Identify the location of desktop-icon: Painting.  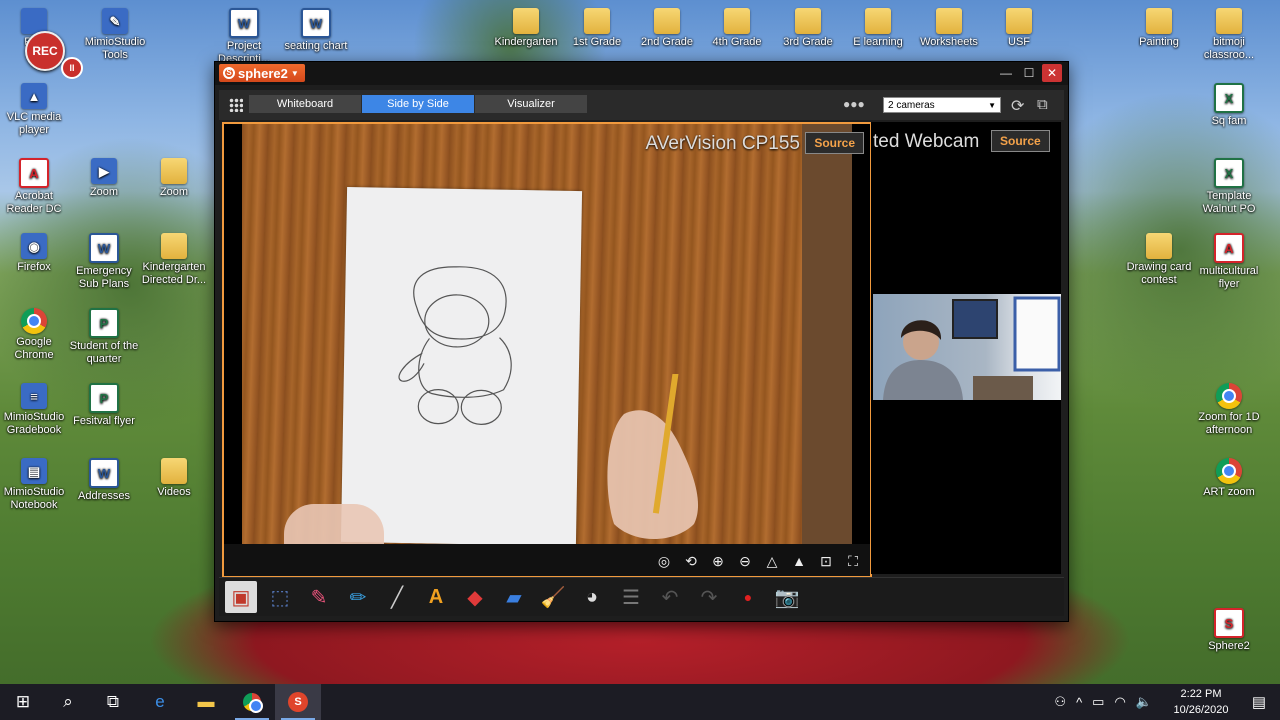
(1159, 28).